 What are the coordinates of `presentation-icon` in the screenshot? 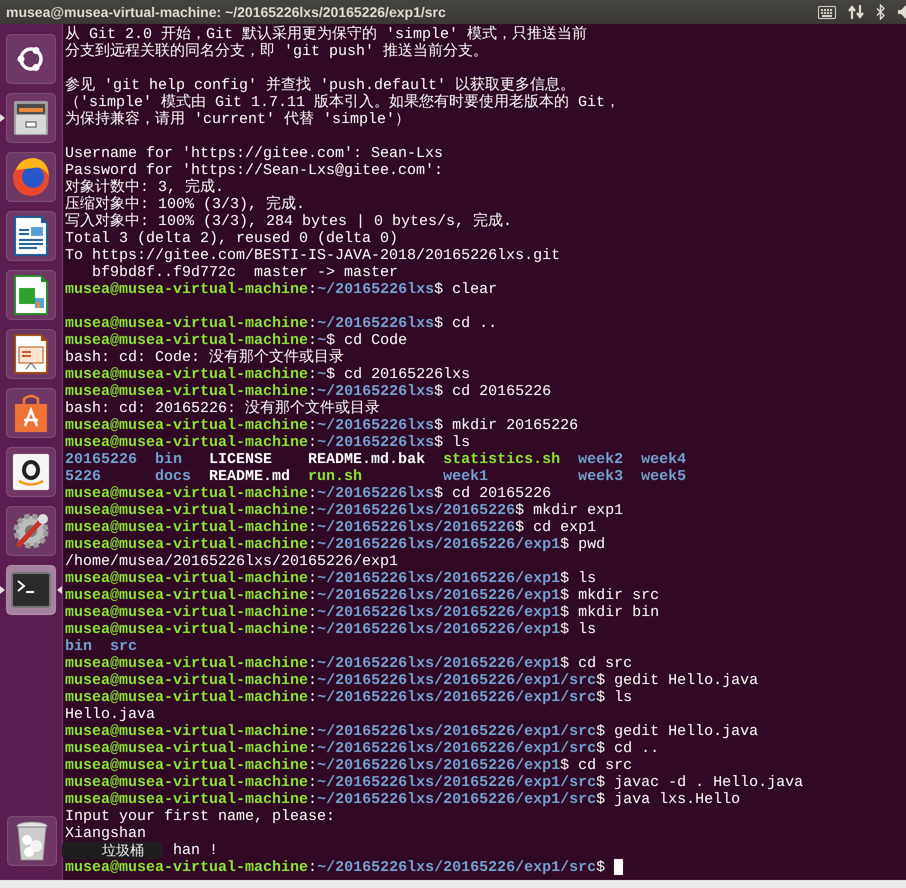 It's located at (31, 353).